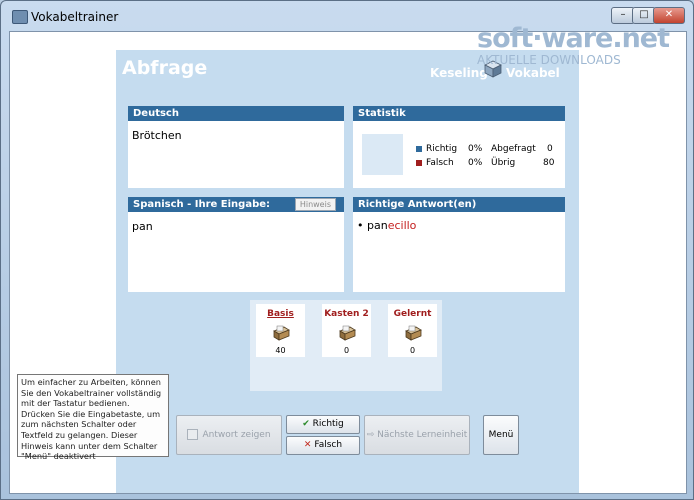  Describe the element at coordinates (669, 15) in the screenshot. I see `close-button: ✕` at that location.